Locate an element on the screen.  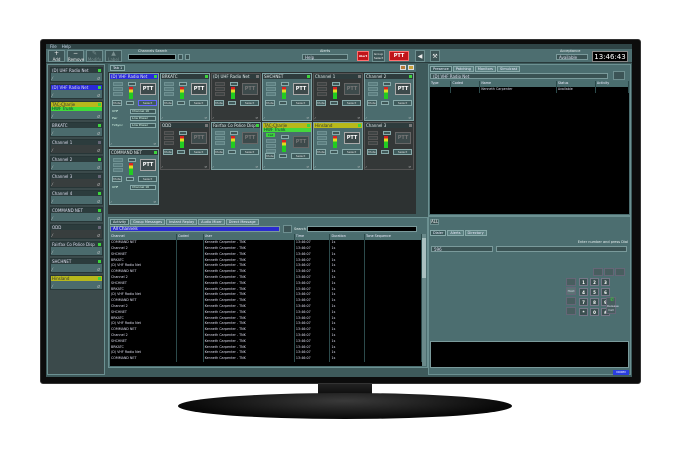
alert-button: Alert is located at coordinates (363, 56).